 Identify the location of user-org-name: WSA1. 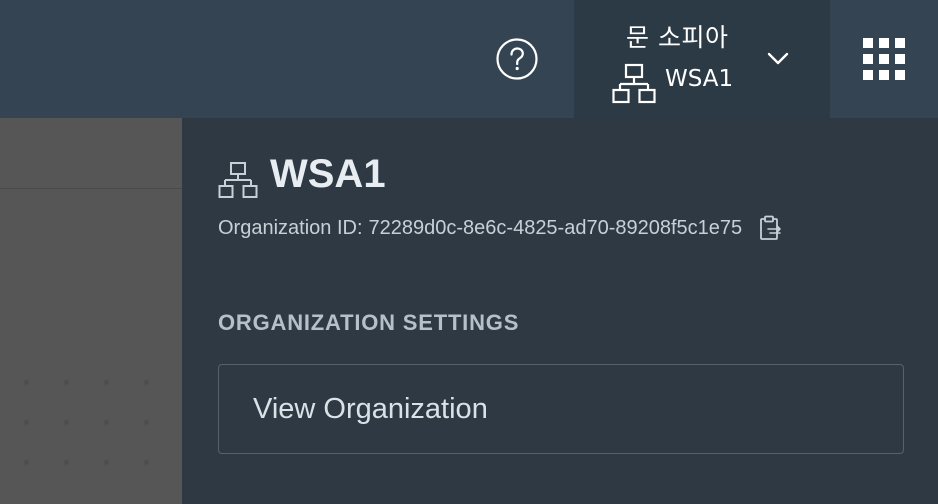
(699, 79).